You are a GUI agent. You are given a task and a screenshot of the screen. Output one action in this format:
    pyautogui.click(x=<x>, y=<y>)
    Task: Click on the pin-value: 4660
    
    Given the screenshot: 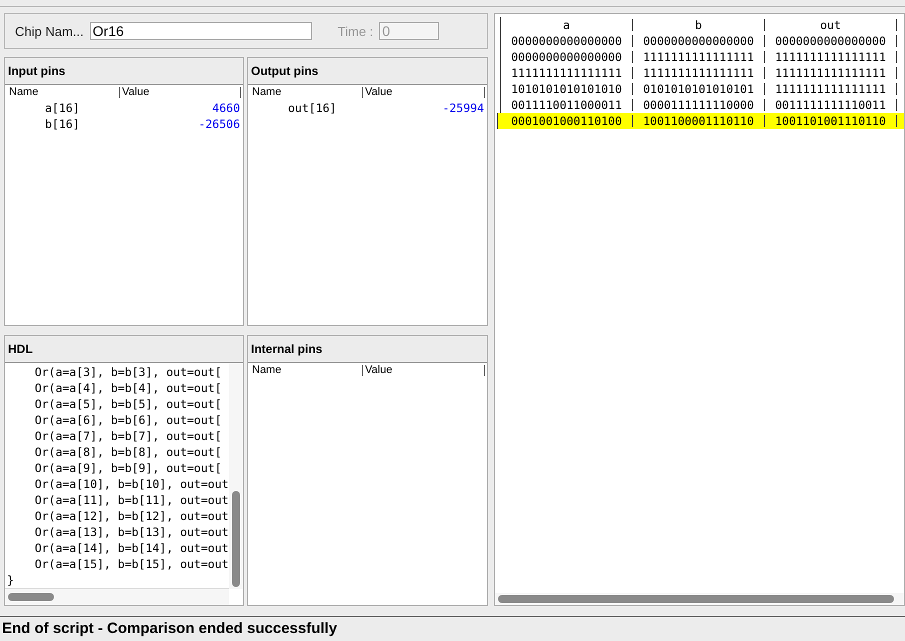 What is the action you would take?
    pyautogui.click(x=226, y=108)
    